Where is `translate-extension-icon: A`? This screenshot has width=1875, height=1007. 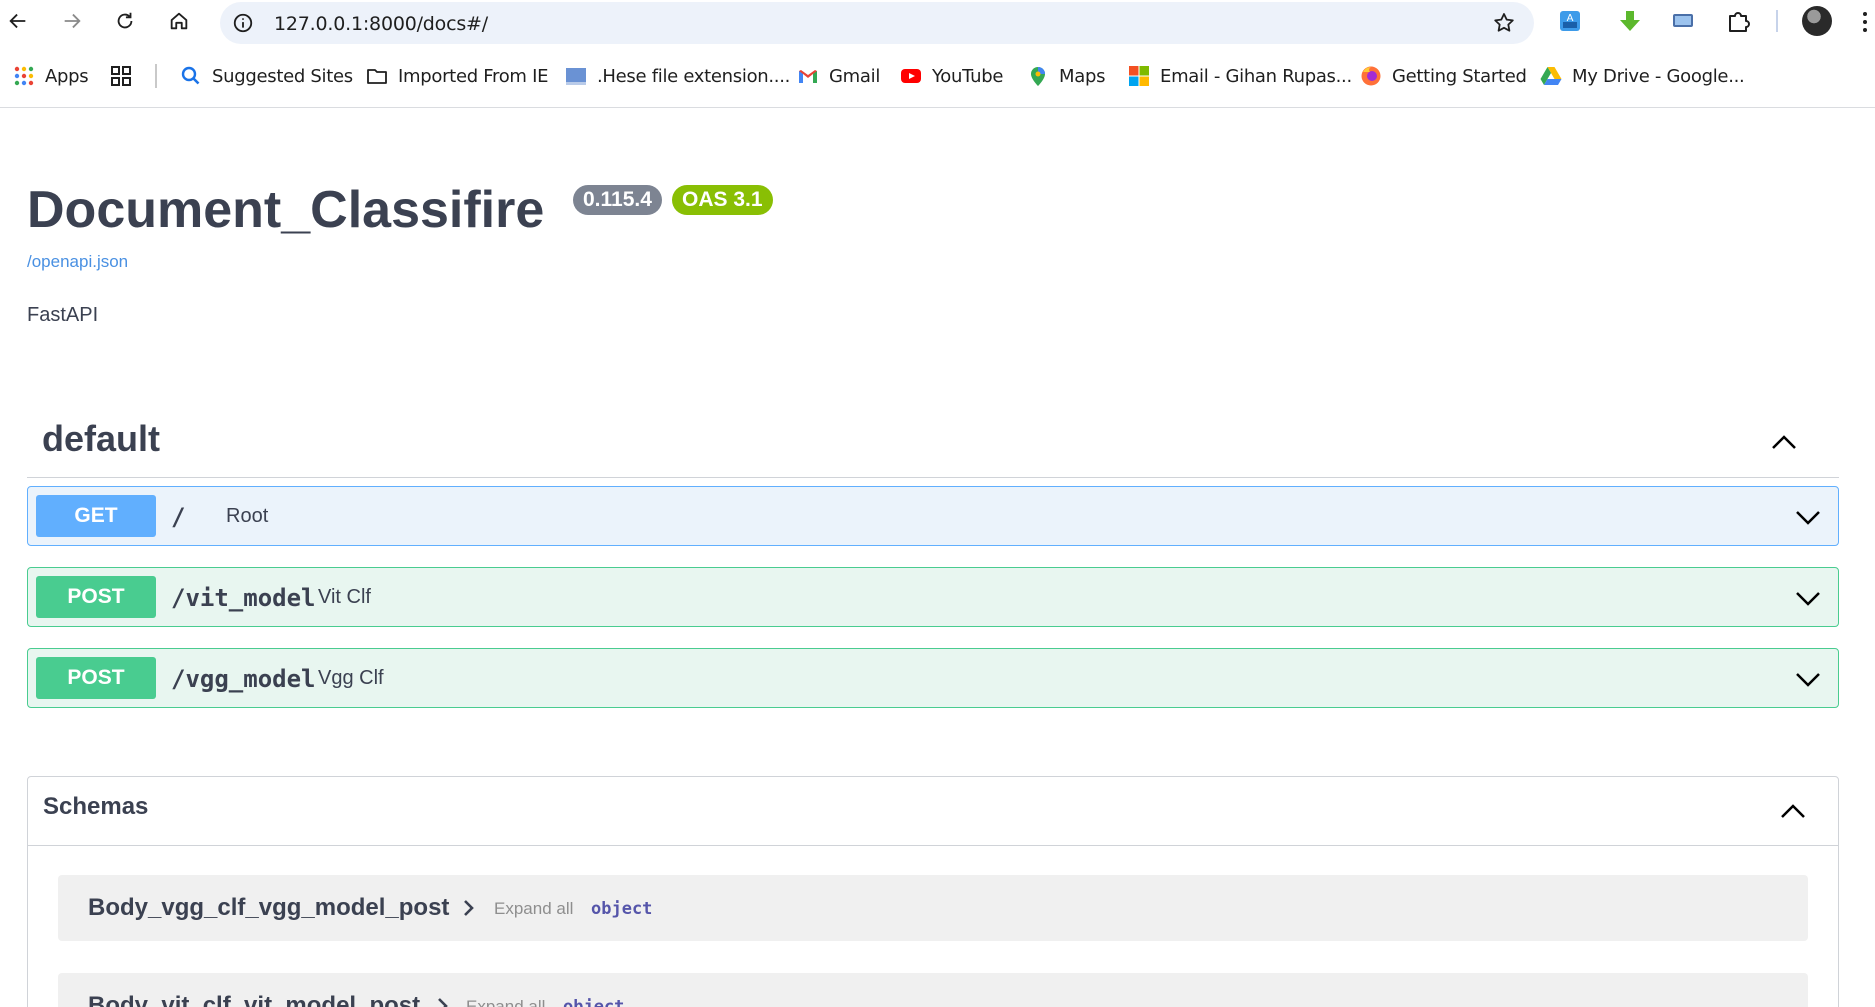 translate-extension-icon: A is located at coordinates (1570, 21).